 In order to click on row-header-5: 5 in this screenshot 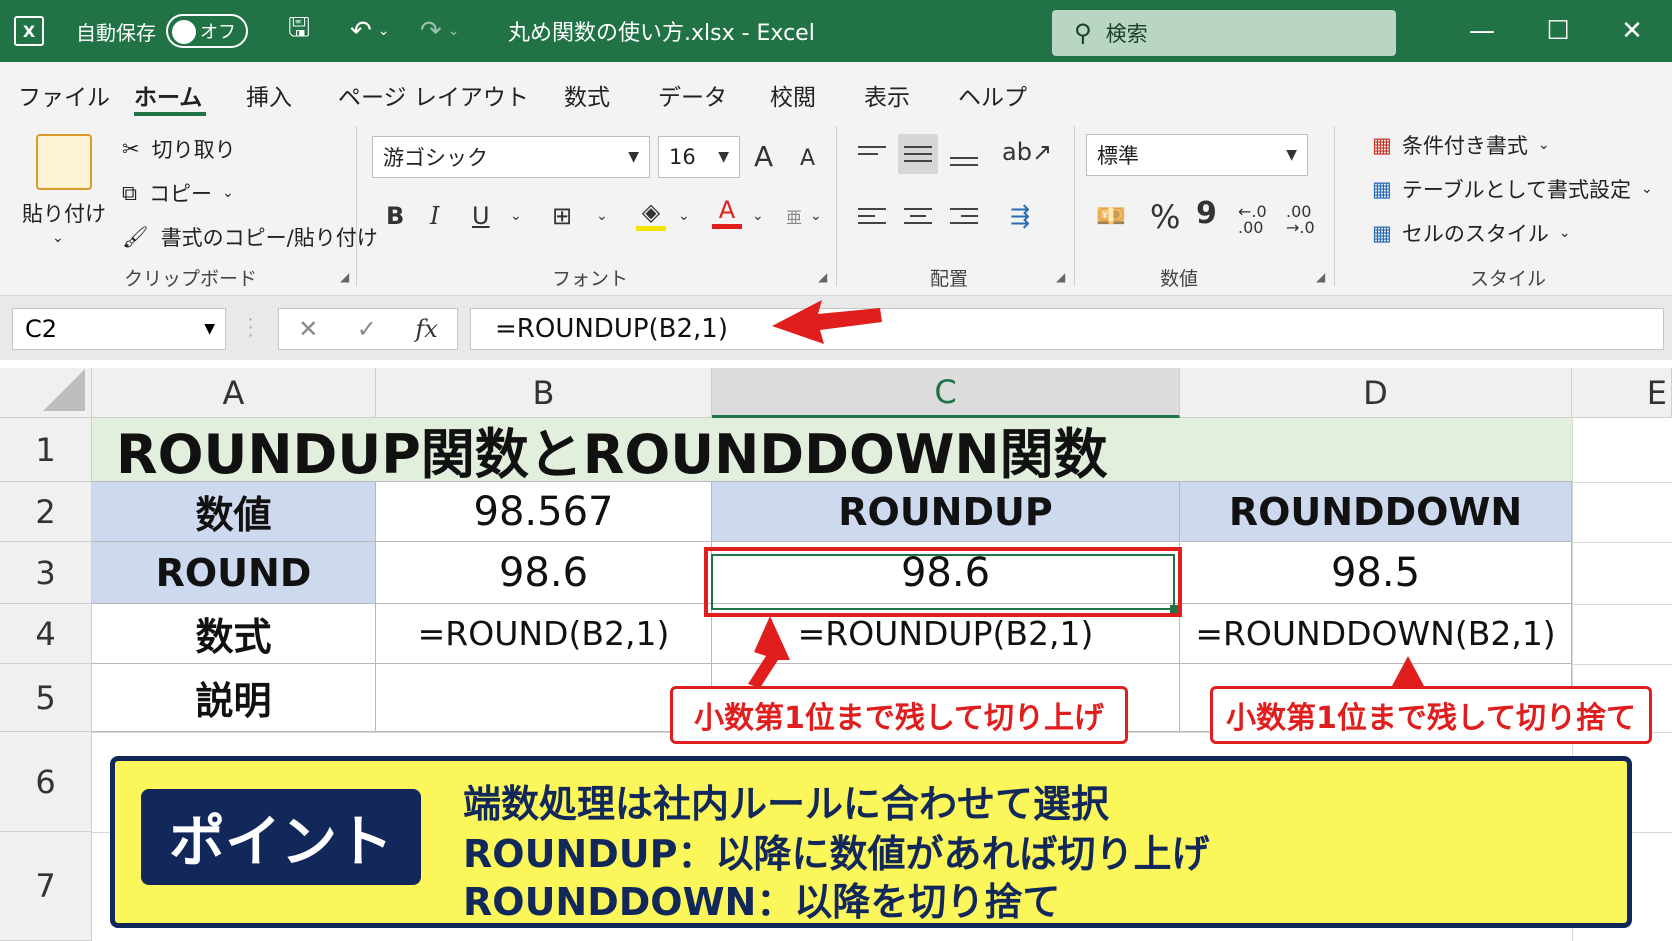, I will do `click(46, 698)`.